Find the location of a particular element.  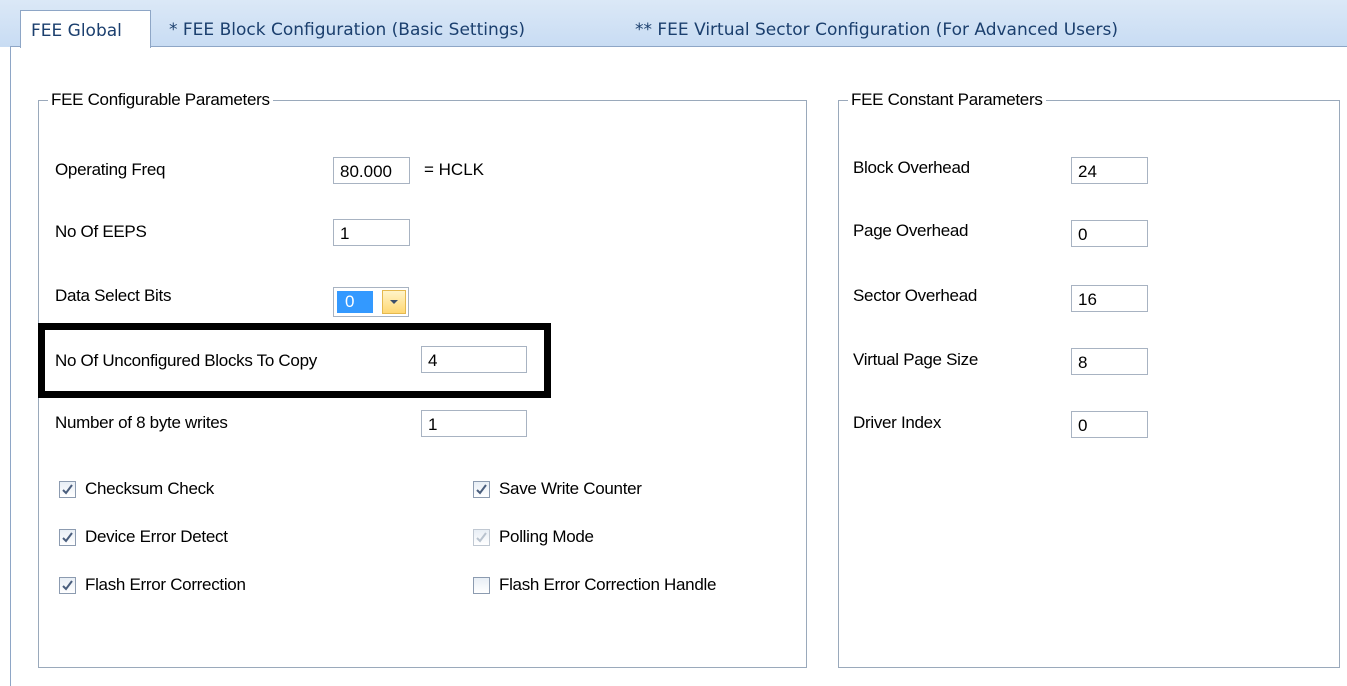

save-write-counter-label: Save Write Counter is located at coordinates (570, 488).